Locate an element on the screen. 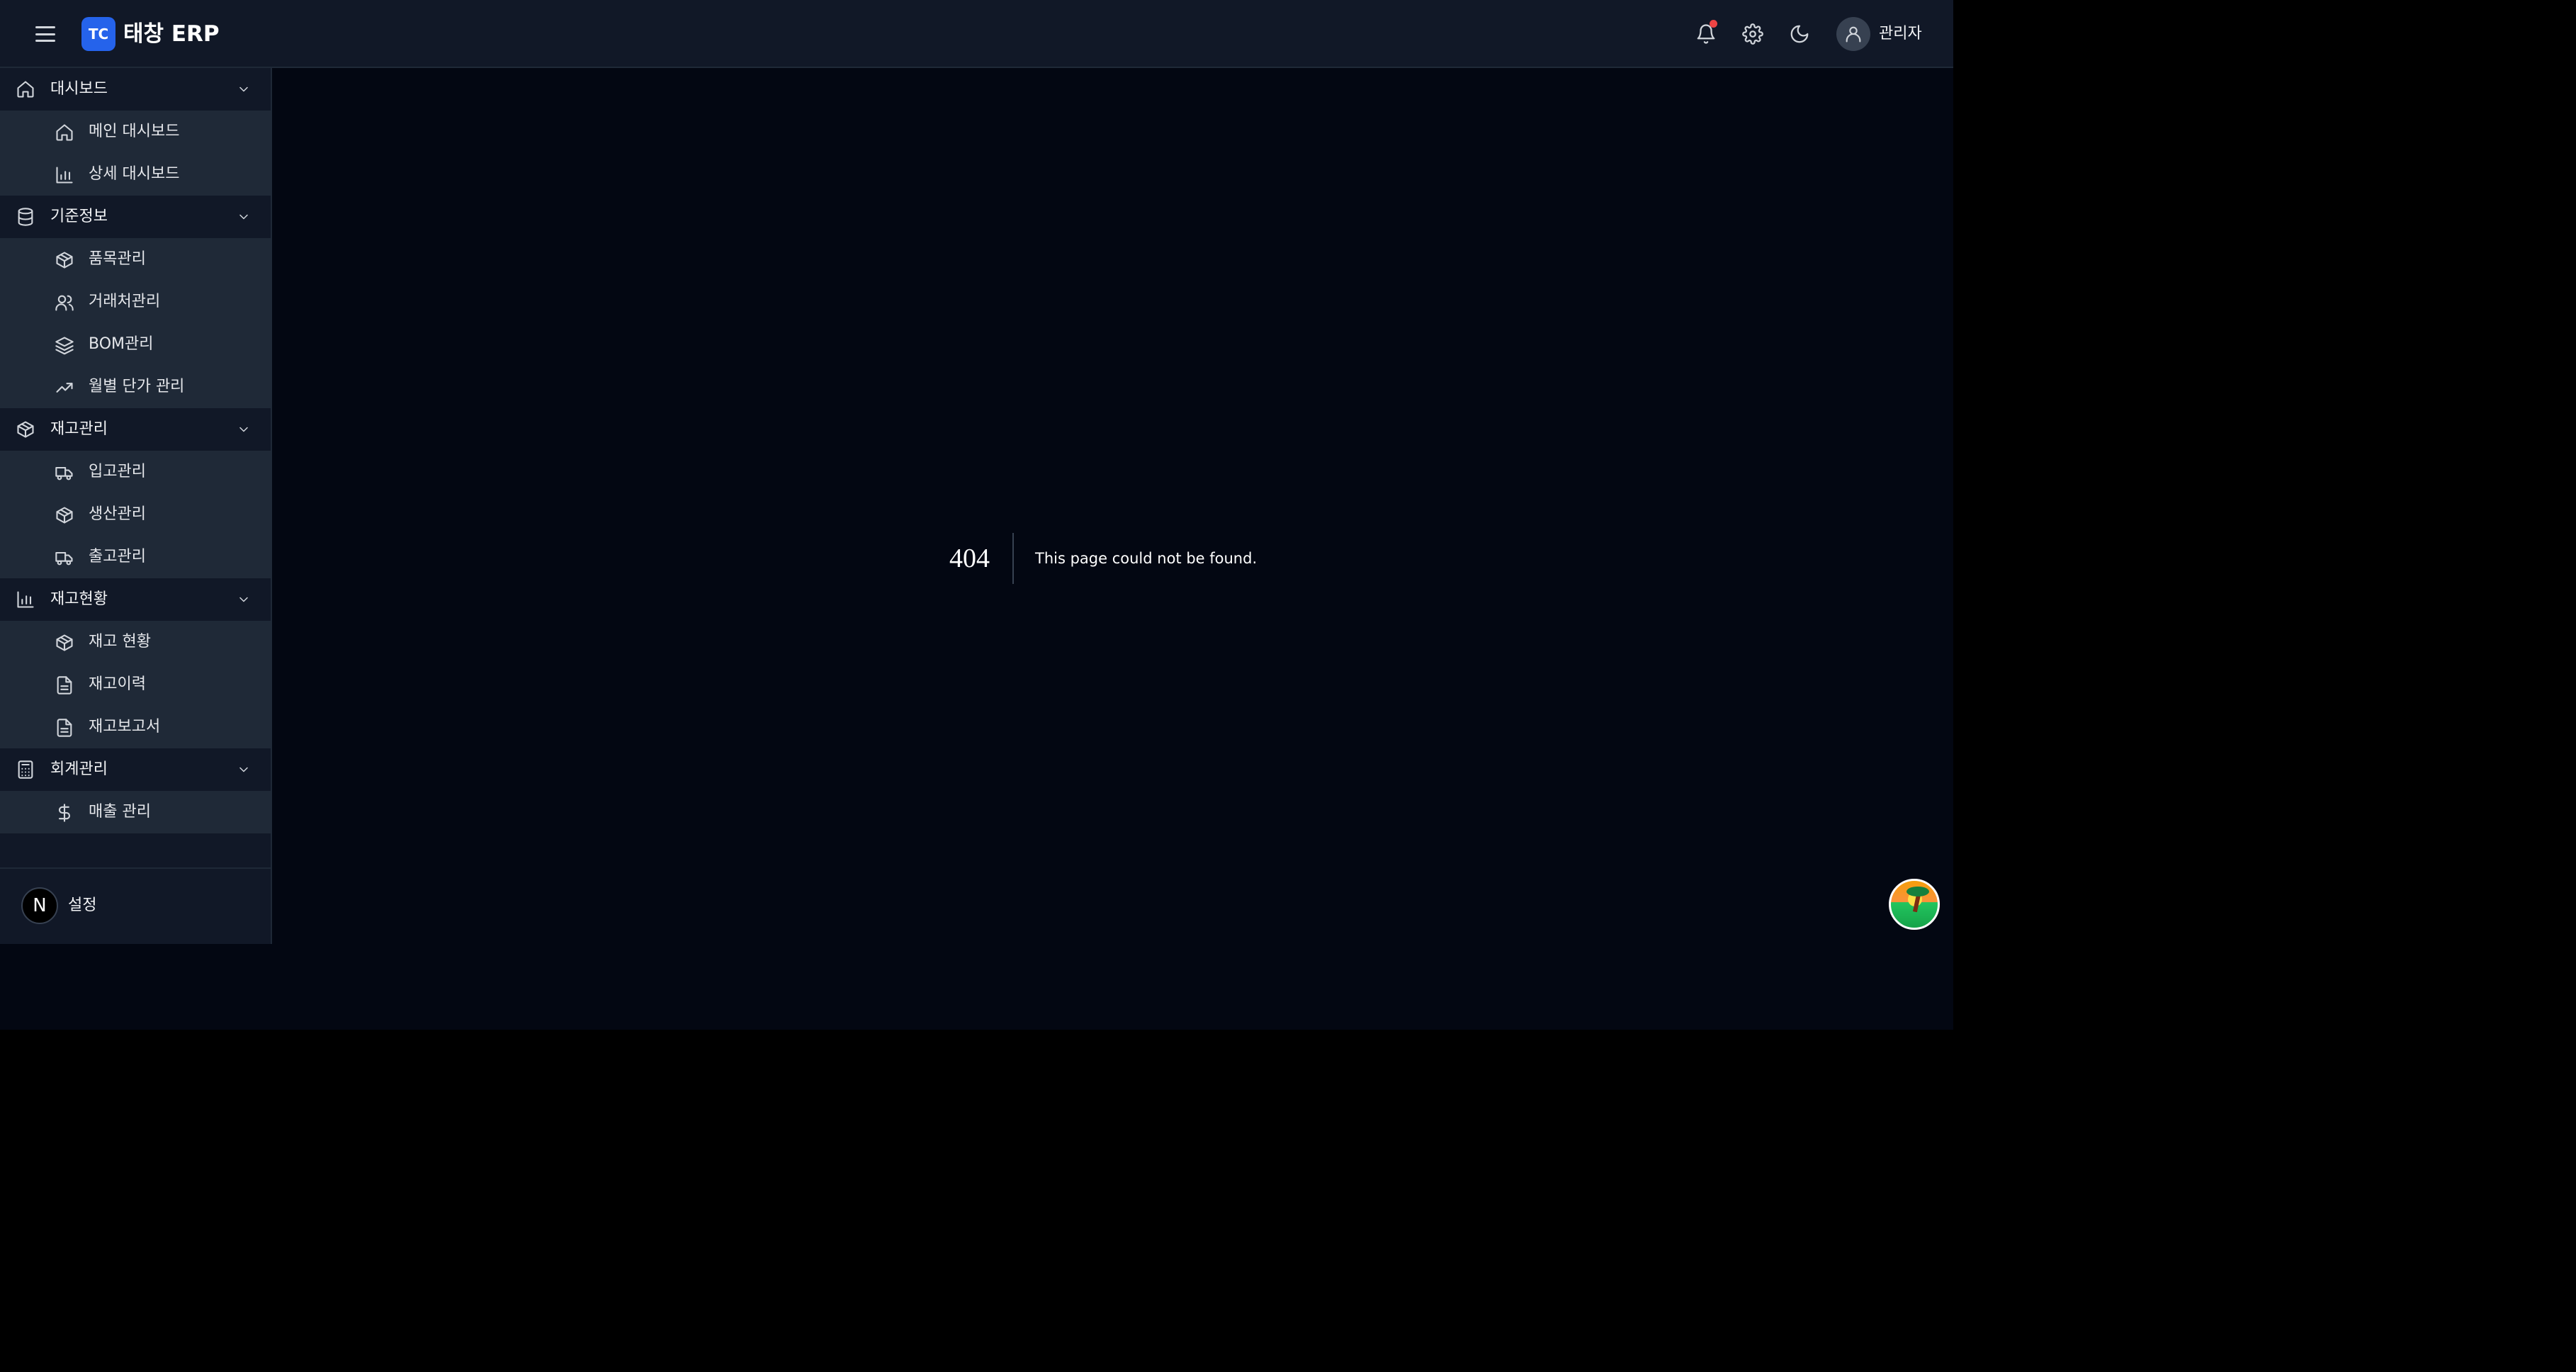 This screenshot has height=1372, width=2576. gear-icon is located at coordinates (1752, 34).